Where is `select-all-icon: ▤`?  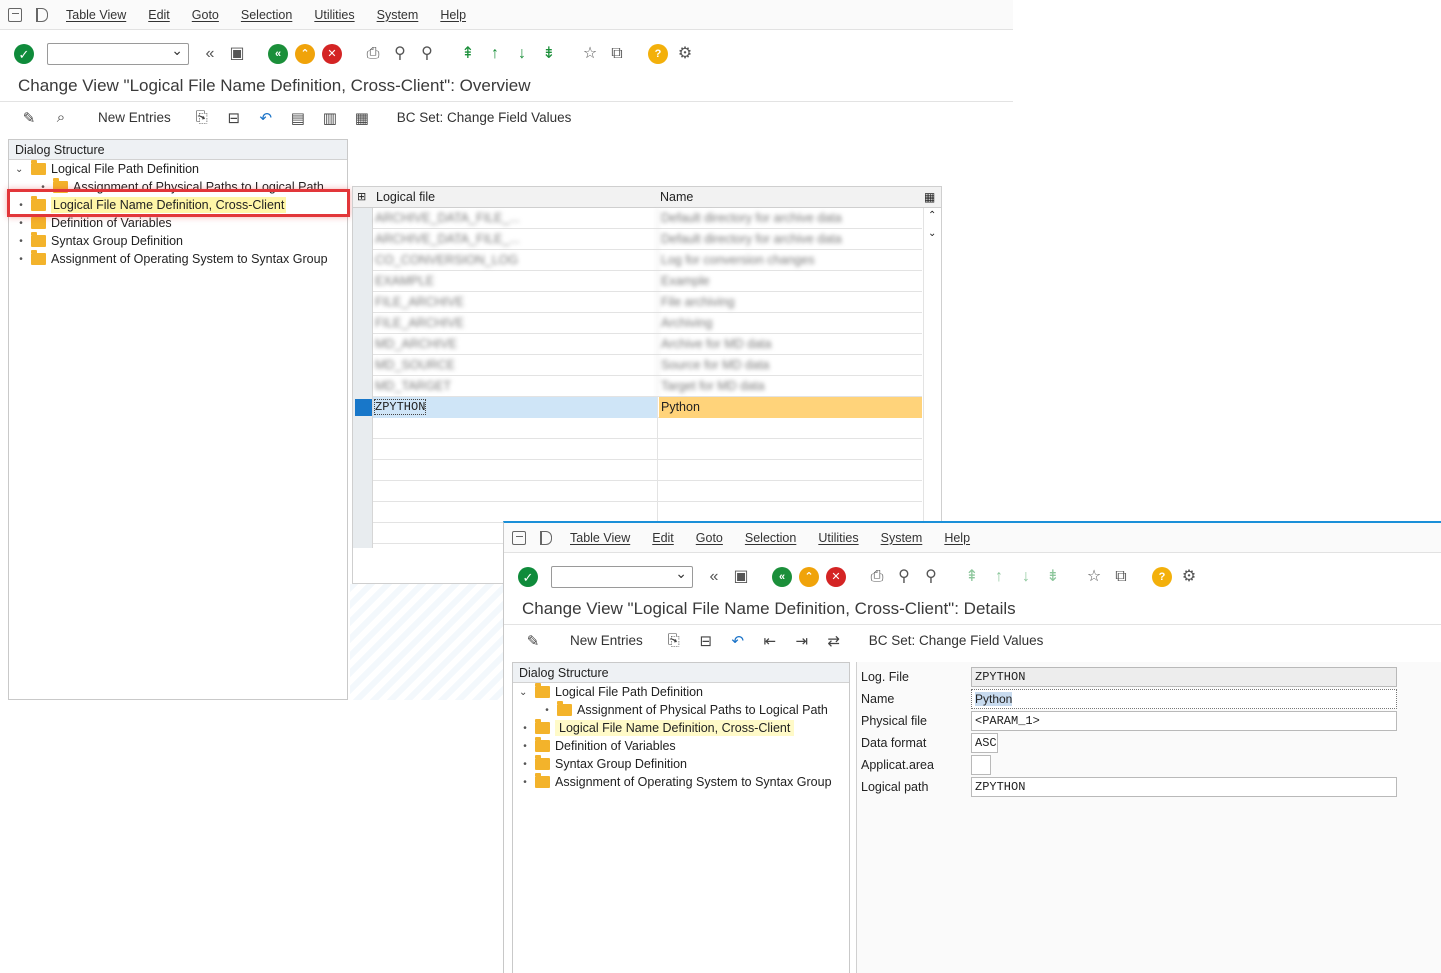
select-all-icon: ▤ is located at coordinates (298, 118).